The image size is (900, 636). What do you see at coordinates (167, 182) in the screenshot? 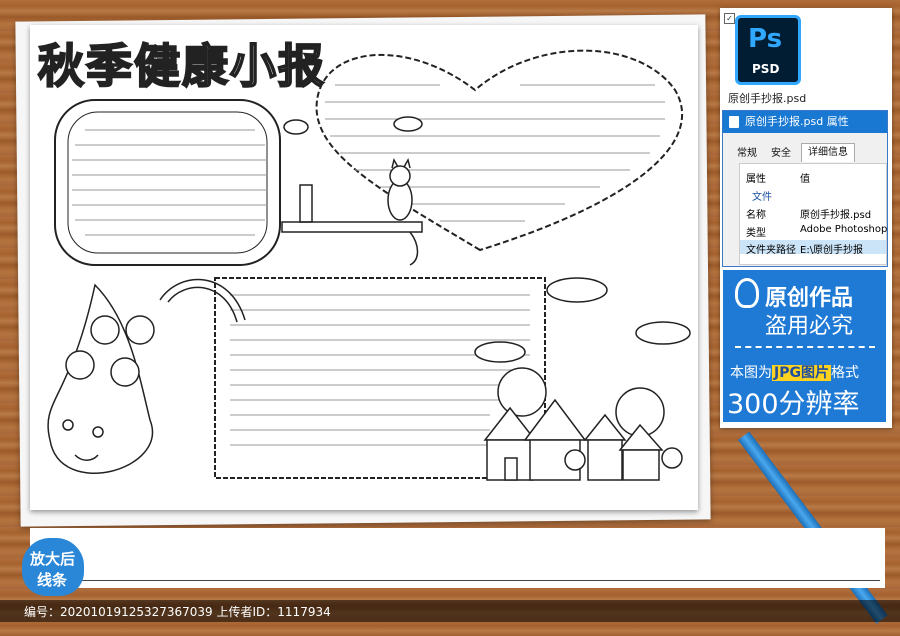
I see `scalloped-frame` at bounding box center [167, 182].